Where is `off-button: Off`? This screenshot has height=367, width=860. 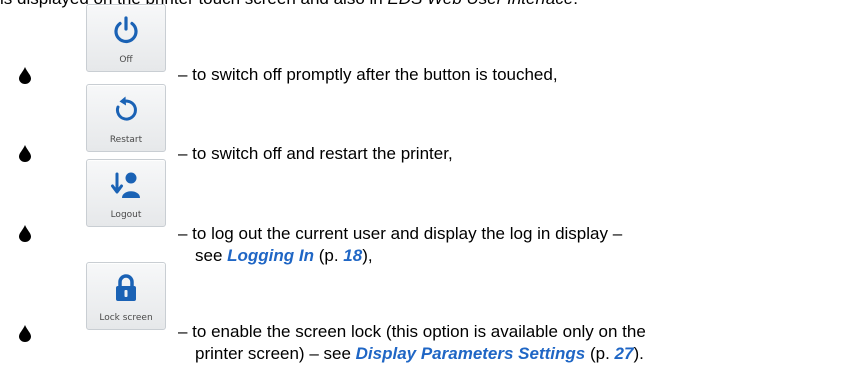
off-button: Off is located at coordinates (126, 38).